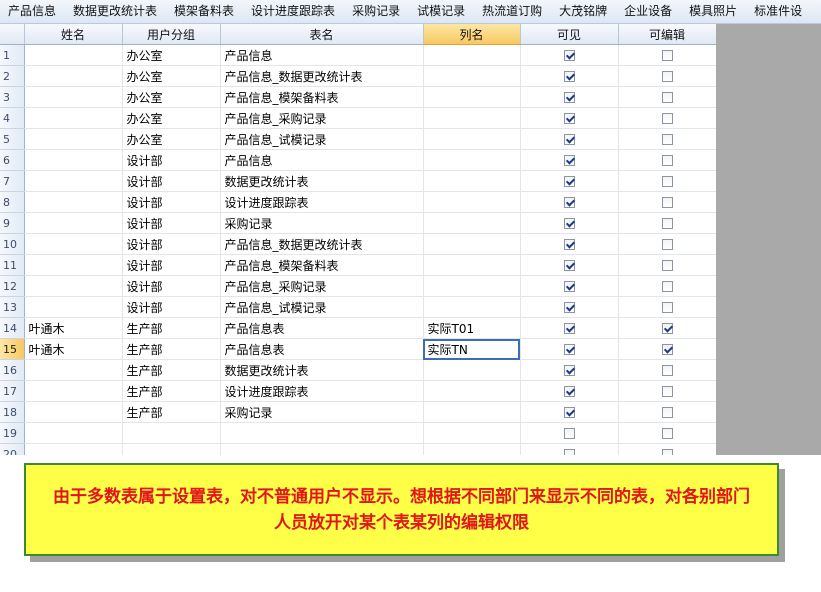  I want to click on row-number: 6, so click(12, 160).